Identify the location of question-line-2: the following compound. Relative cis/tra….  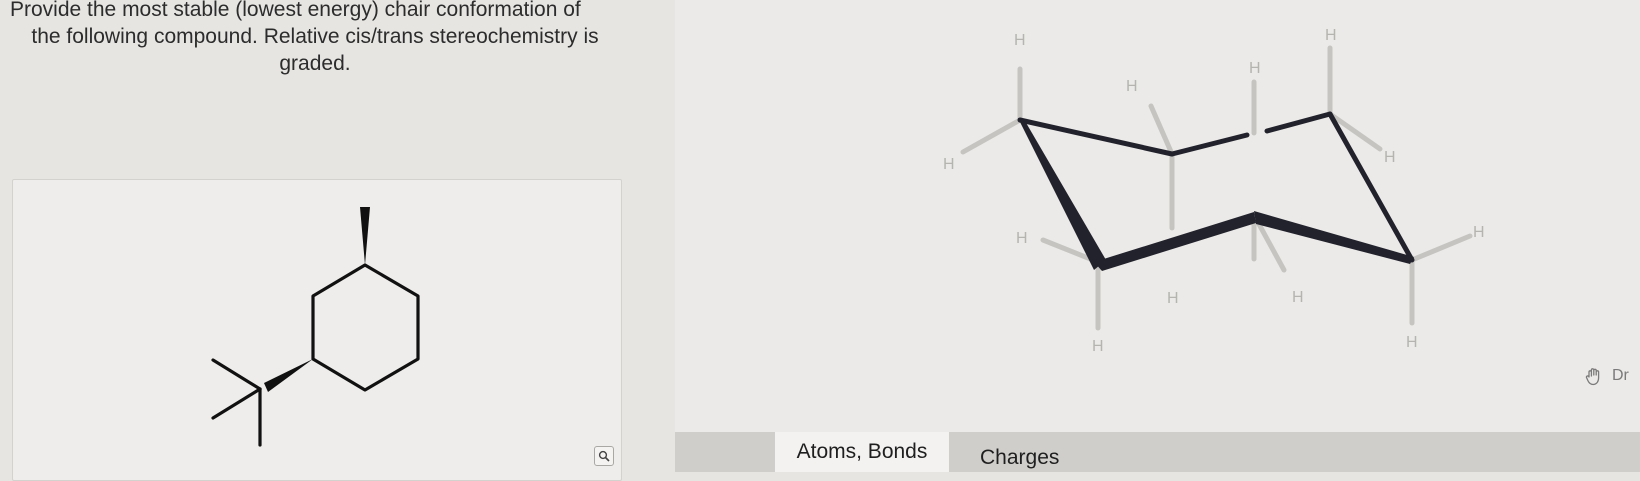
(315, 36).